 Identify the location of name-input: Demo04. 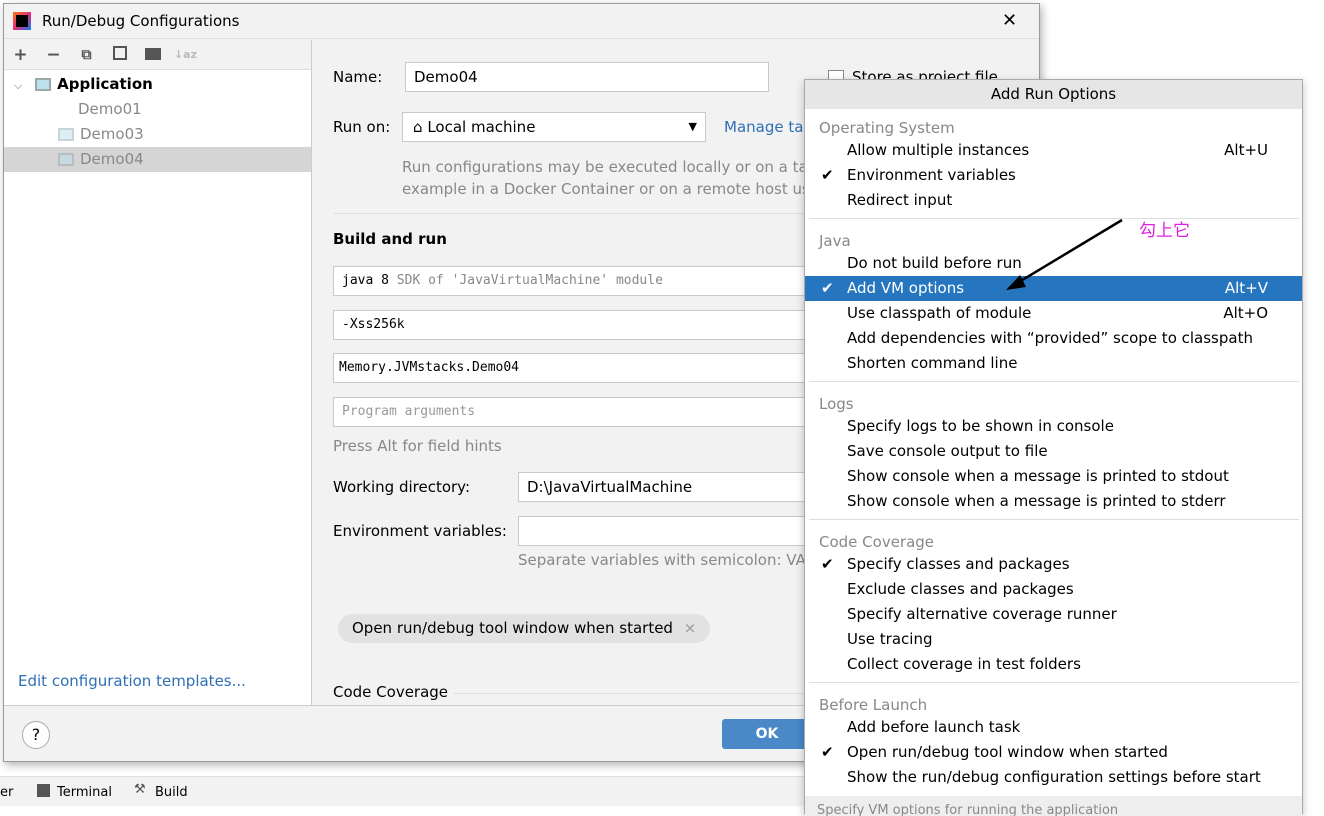
(587, 77).